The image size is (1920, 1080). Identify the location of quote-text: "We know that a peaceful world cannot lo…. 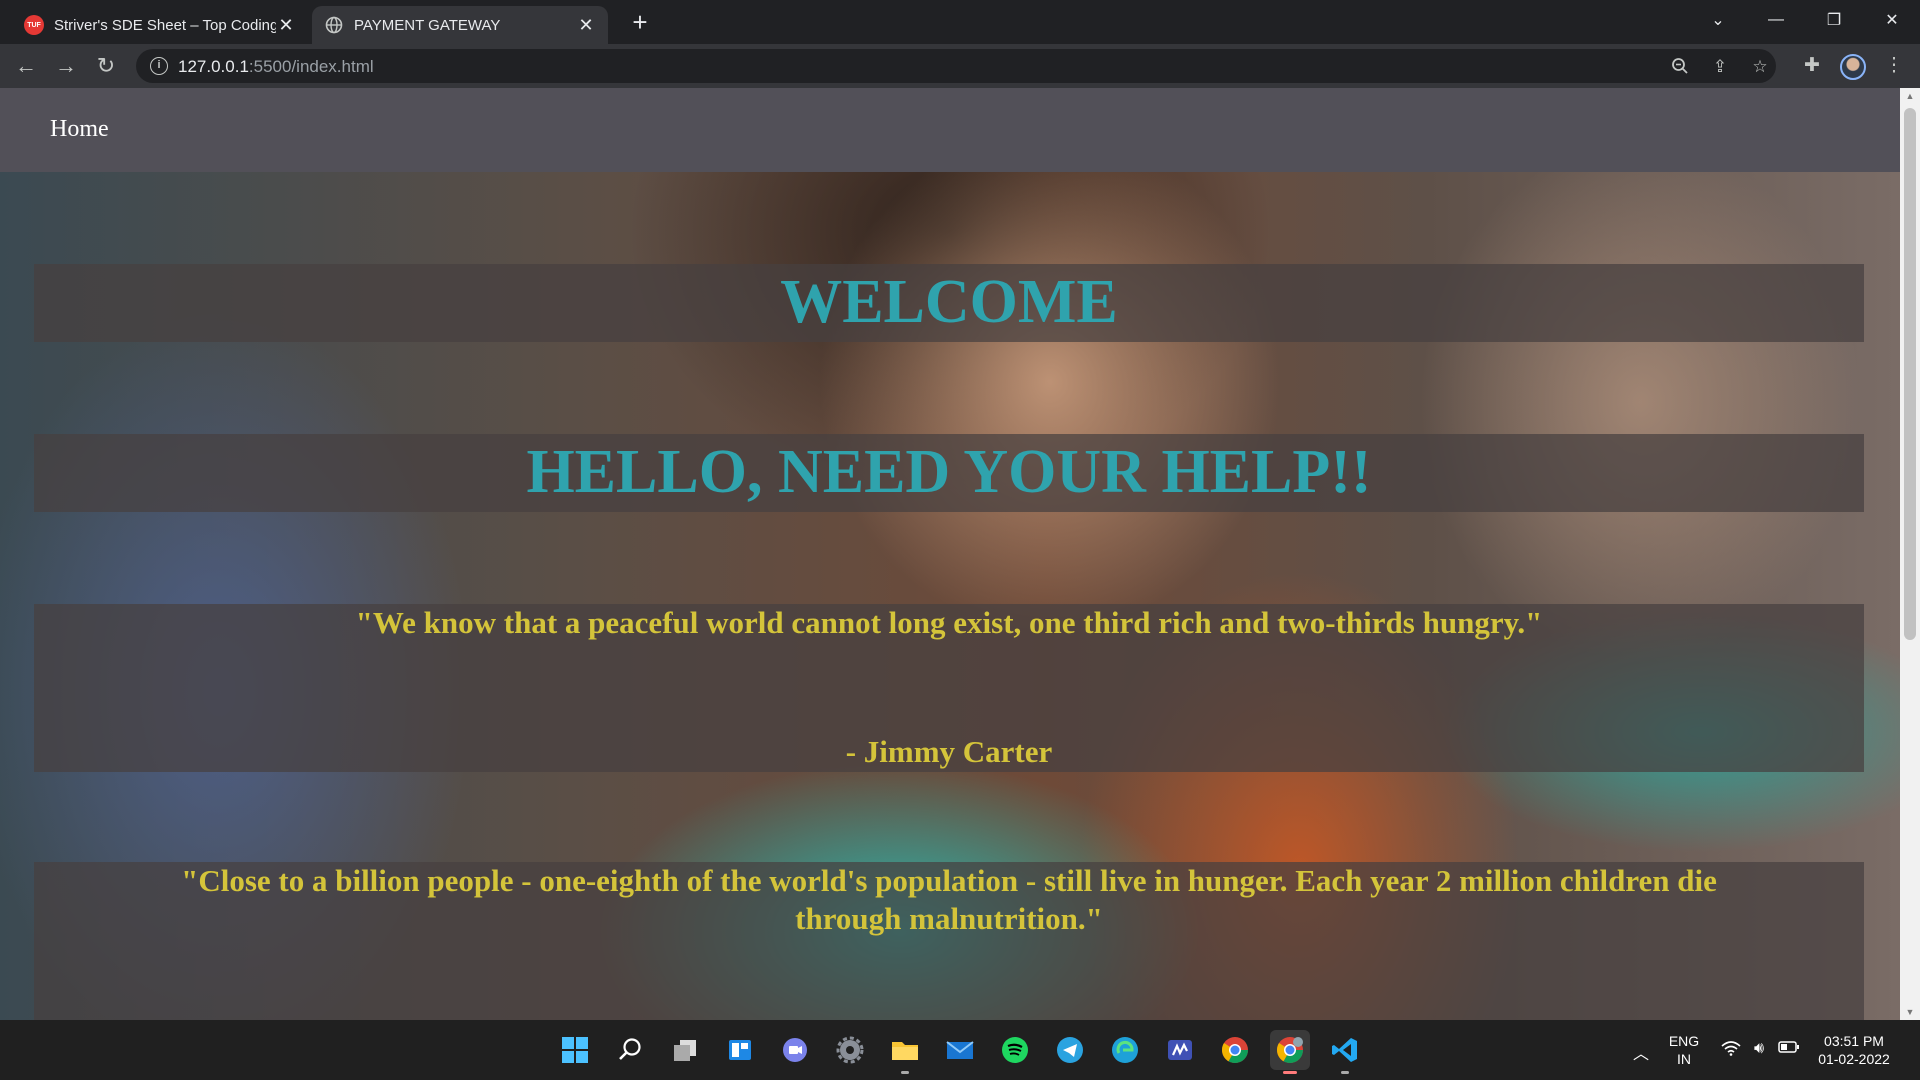
(949, 622).